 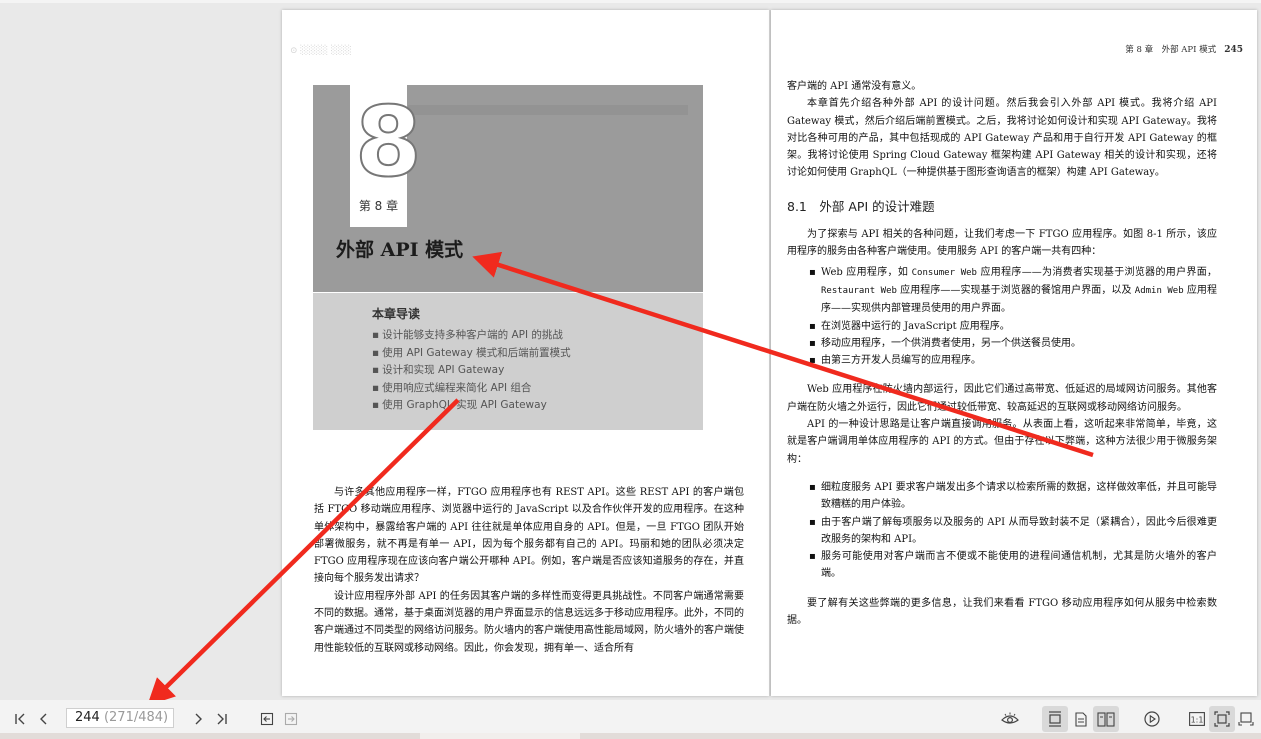 What do you see at coordinates (87, 717) in the screenshot?
I see `current-page: 244` at bounding box center [87, 717].